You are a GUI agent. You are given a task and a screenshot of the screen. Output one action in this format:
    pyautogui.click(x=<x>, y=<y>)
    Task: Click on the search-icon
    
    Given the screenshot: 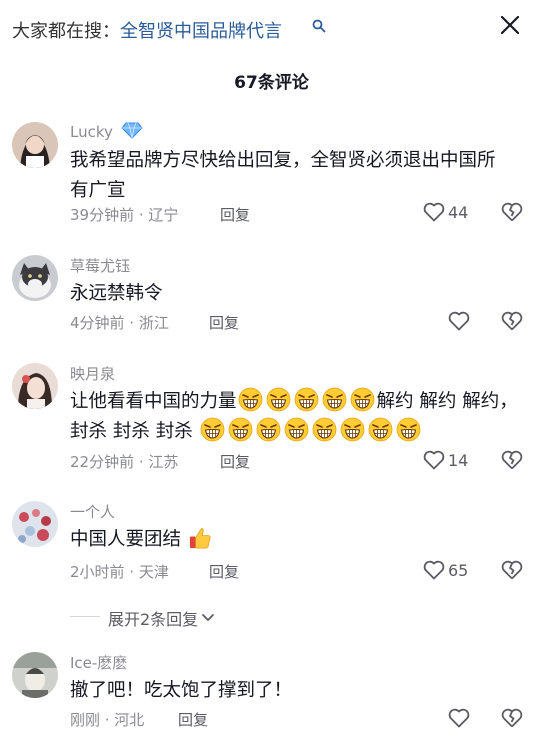 What is the action you would take?
    pyautogui.click(x=319, y=26)
    